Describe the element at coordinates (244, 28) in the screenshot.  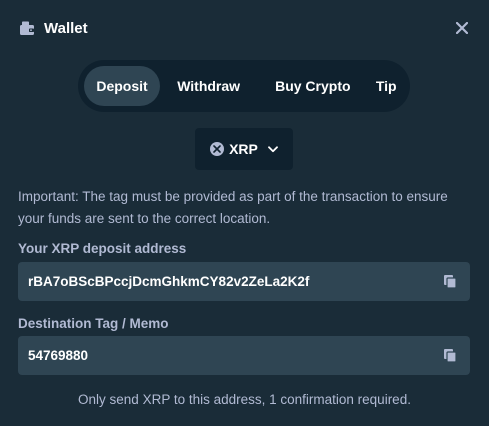
I see `modal-header: Wallet` at that location.